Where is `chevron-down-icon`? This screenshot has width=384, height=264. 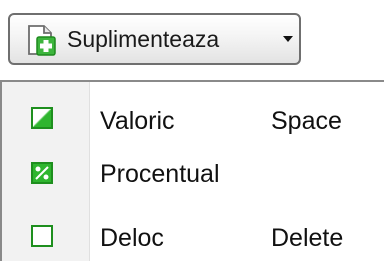
chevron-down-icon is located at coordinates (288, 39).